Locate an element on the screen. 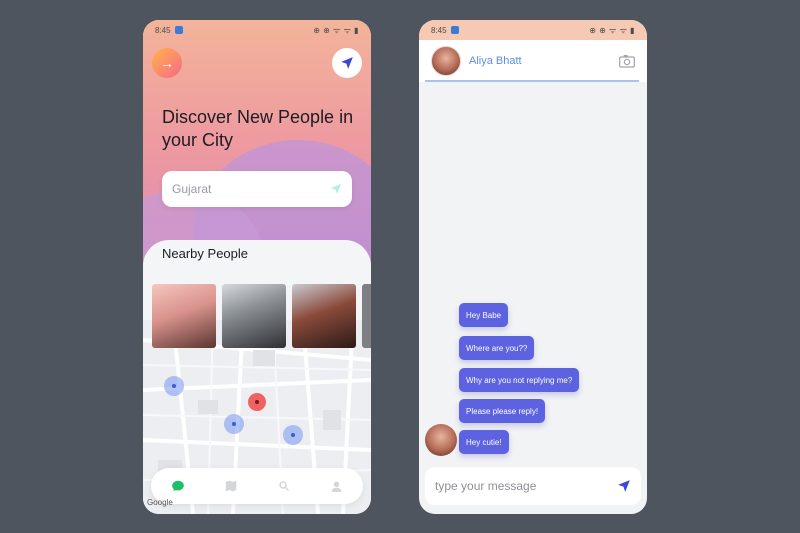 The height and width of the screenshot is (533, 800). nearby-people-carousel is located at coordinates (261, 316).